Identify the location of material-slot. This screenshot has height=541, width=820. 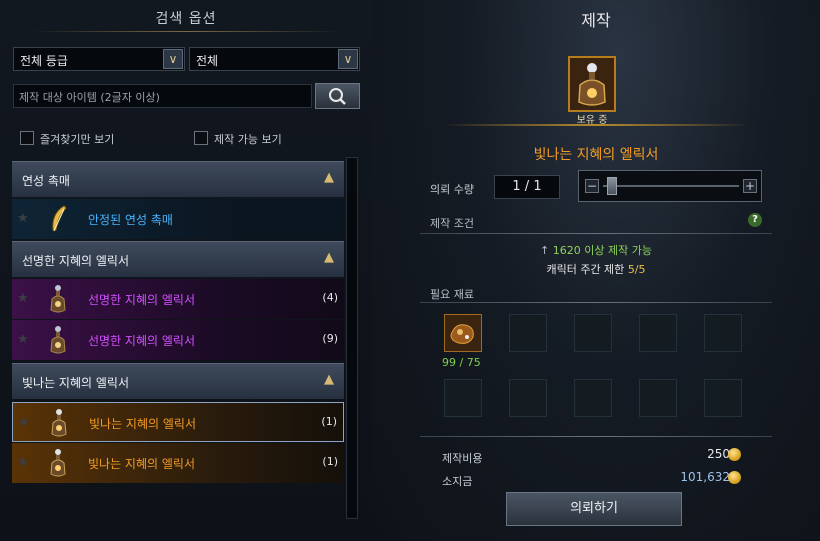
(463, 333).